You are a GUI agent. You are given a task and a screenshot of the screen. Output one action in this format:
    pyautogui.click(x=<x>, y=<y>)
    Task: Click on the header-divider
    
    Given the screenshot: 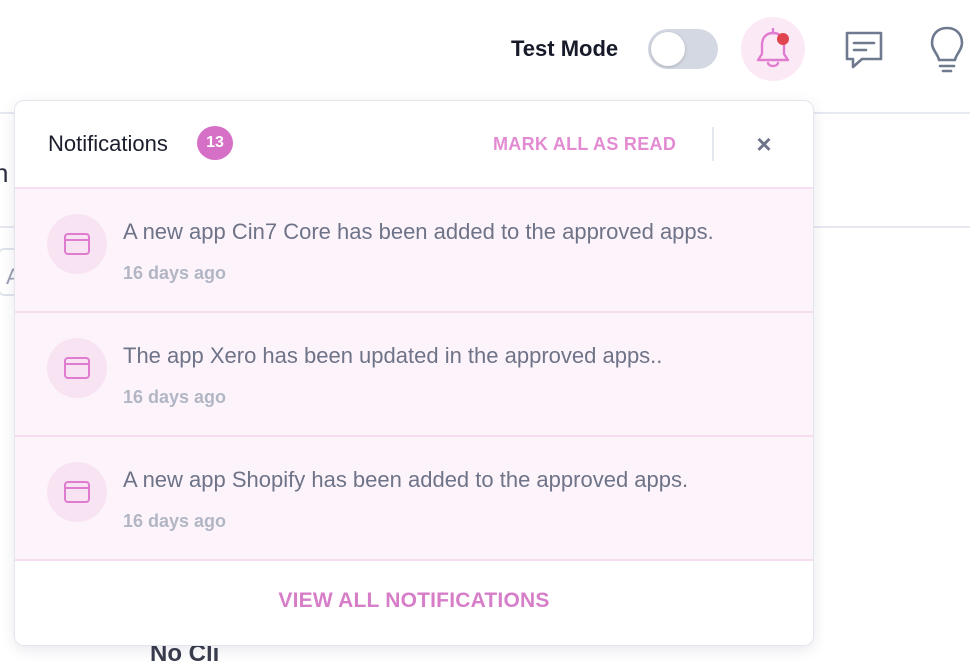 What is the action you would take?
    pyautogui.click(x=713, y=144)
    